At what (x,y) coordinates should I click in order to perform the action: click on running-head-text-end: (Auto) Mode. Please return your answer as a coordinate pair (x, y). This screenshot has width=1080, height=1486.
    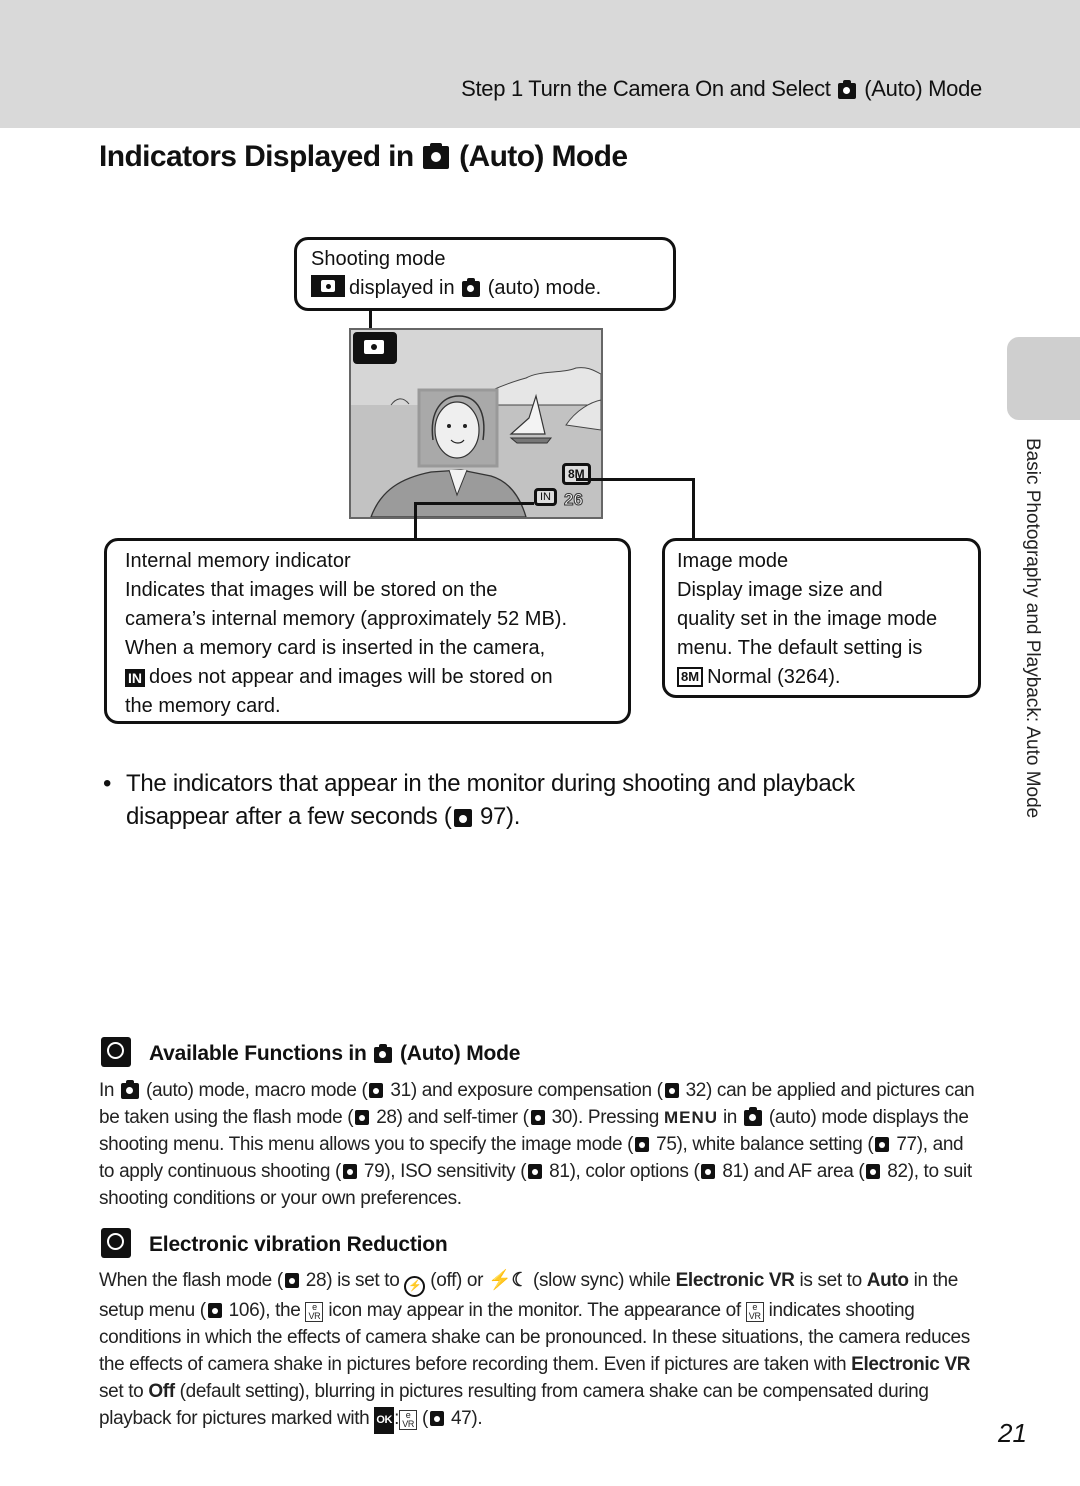
    Looking at the image, I should click on (923, 88).